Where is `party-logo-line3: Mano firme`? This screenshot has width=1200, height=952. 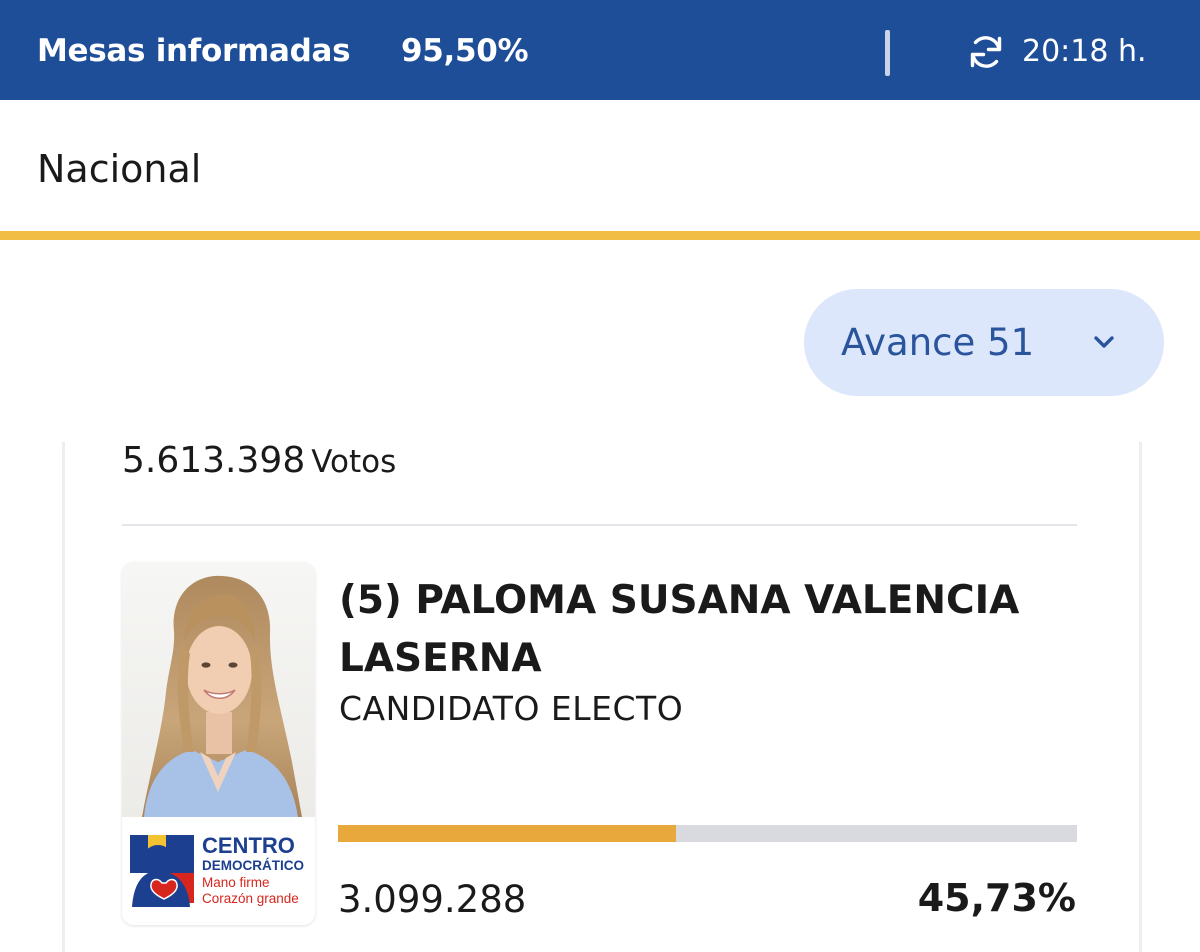
party-logo-line3: Mano firme is located at coordinates (236, 882).